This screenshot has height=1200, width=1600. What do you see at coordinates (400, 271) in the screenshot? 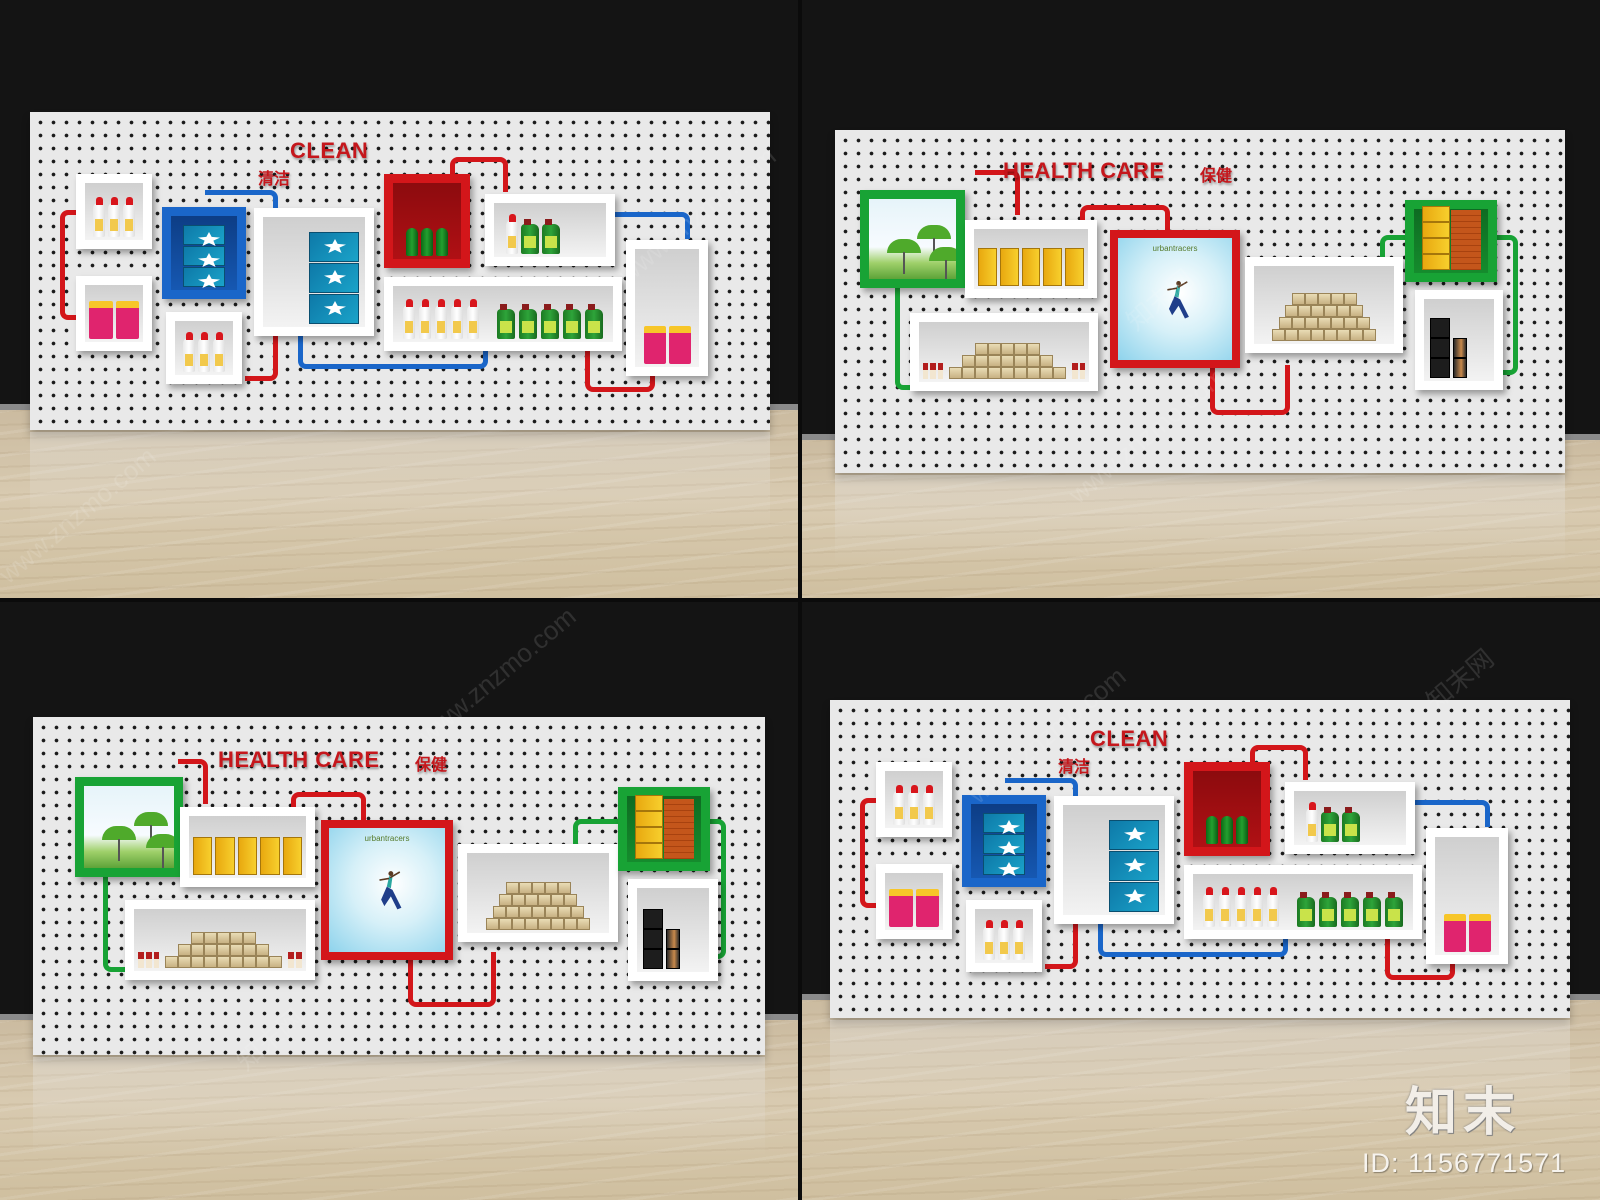
I see `pegboard: CLEAN 清洁` at bounding box center [400, 271].